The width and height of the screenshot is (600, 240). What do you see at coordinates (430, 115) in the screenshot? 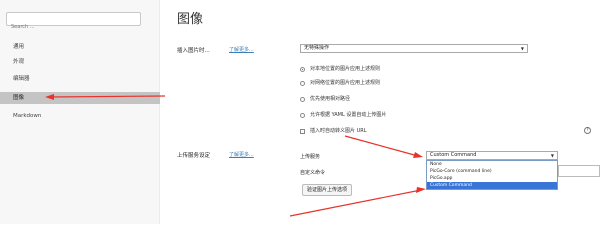
I see `insert-option-yaml: 允许根据 YAML 设置自动上传图片` at bounding box center [430, 115].